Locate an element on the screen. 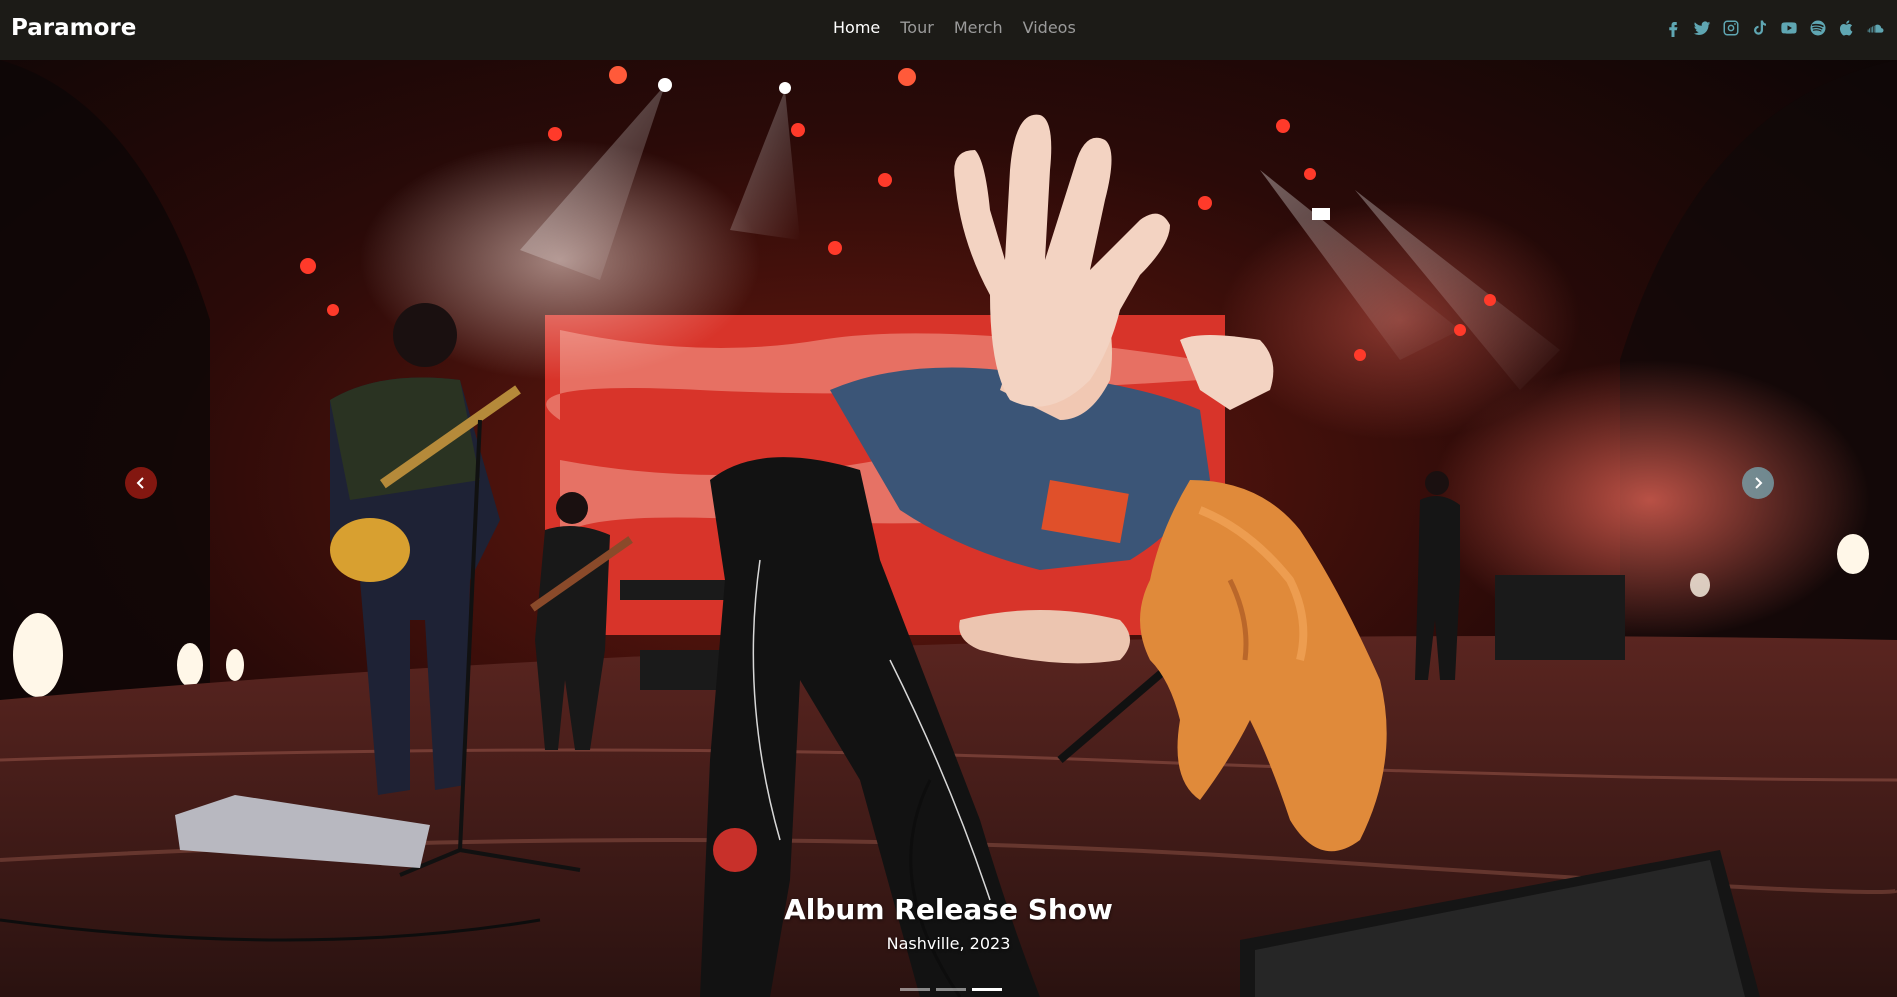  apple-icon is located at coordinates (1847, 28).